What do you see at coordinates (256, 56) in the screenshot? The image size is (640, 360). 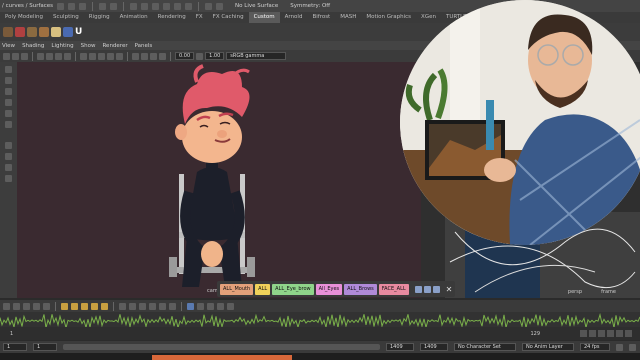 I see `colorspace-dropdown: sRGB gamma` at bounding box center [256, 56].